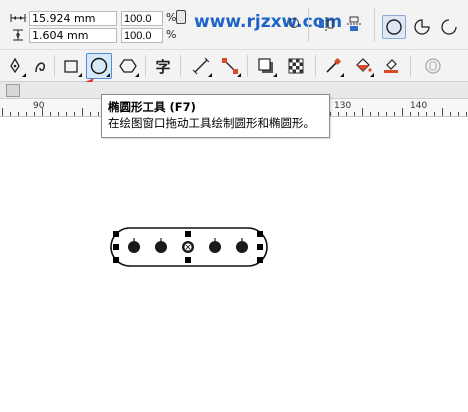 This screenshot has height=412, width=468. Describe the element at coordinates (142, 18) in the screenshot. I see `scale-x-field` at that location.